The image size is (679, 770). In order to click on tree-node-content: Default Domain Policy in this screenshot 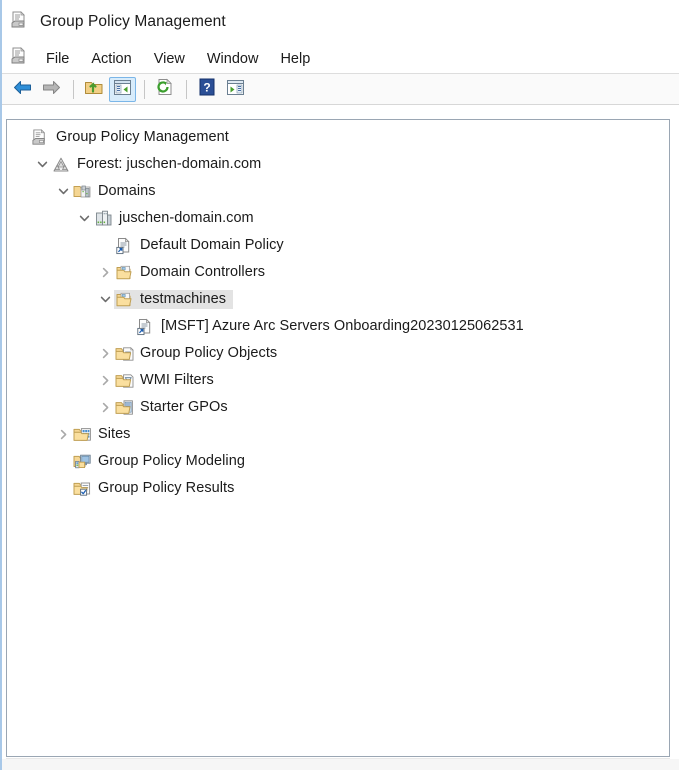, I will do `click(200, 245)`.